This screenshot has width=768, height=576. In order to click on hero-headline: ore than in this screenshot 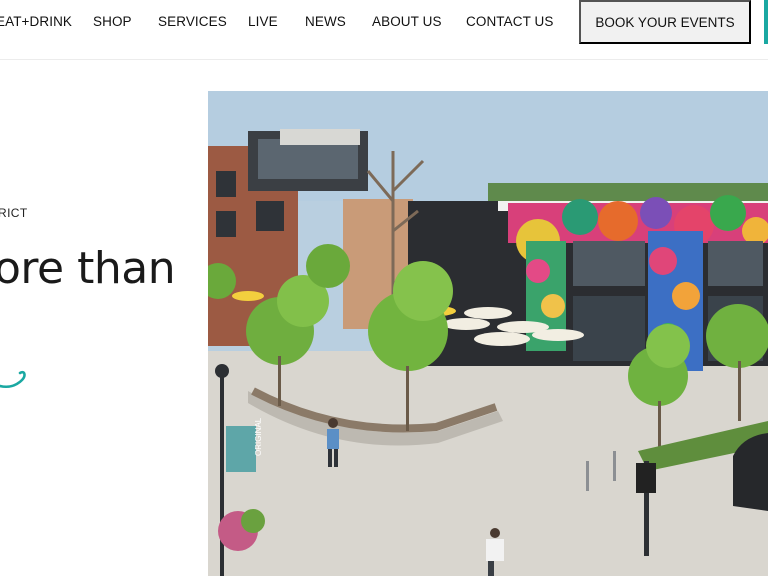, I will do `click(88, 268)`.